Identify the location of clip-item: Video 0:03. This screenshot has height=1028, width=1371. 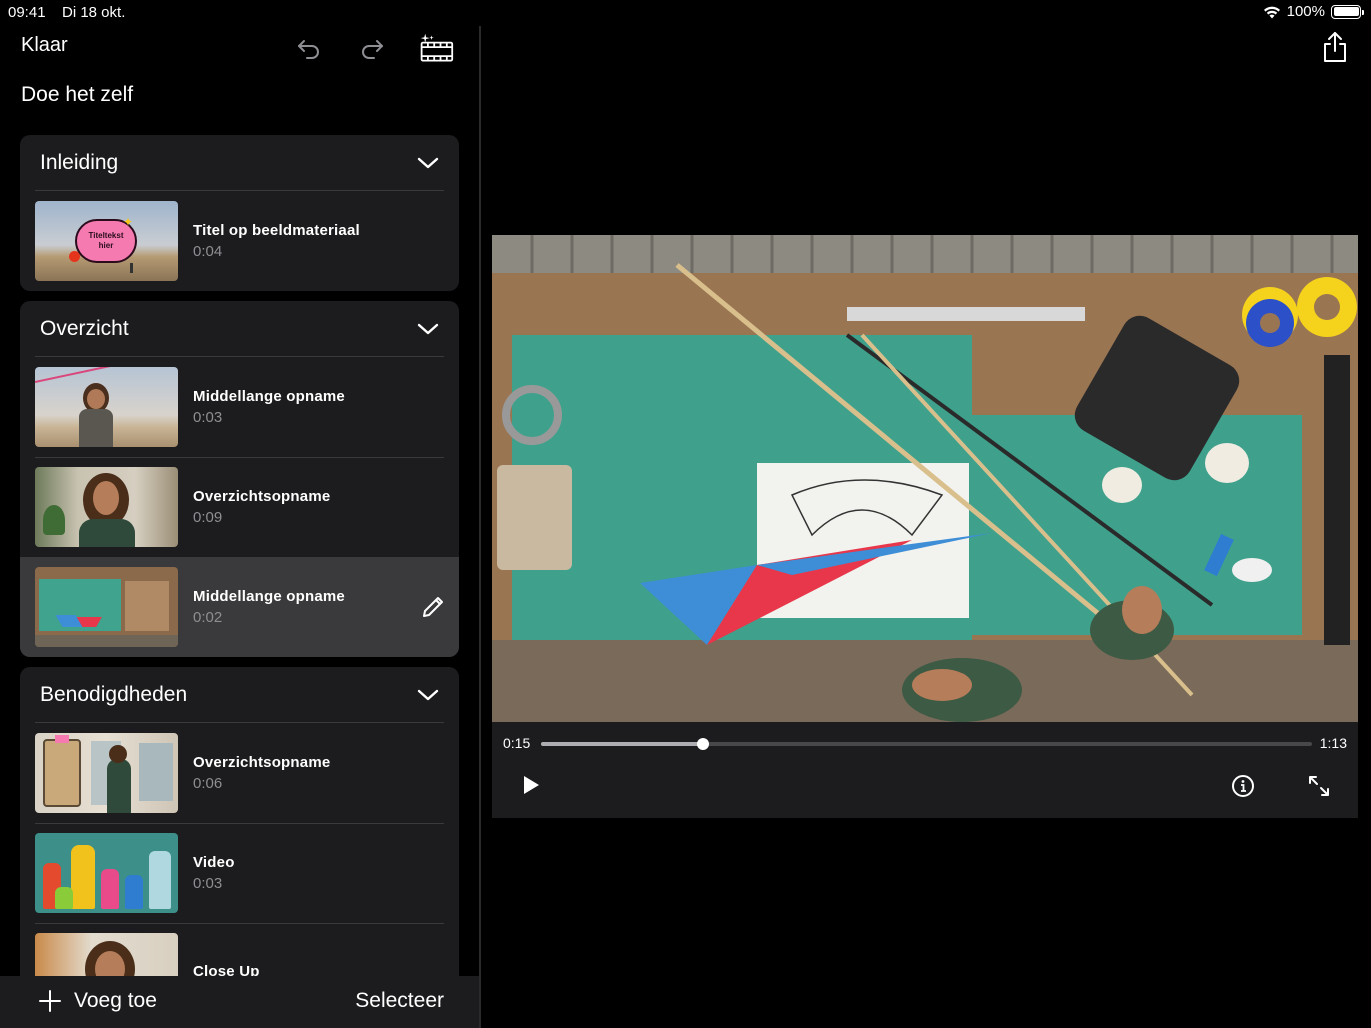
(239, 873).